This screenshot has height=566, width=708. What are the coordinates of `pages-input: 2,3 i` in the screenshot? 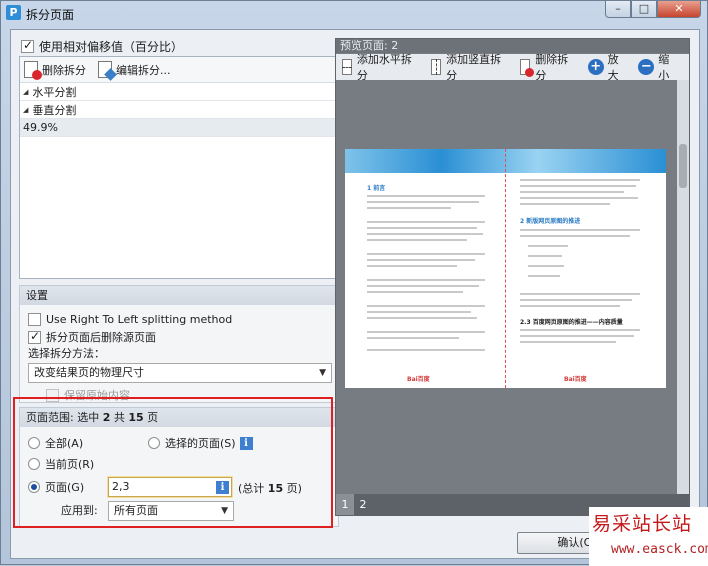 It's located at (170, 487).